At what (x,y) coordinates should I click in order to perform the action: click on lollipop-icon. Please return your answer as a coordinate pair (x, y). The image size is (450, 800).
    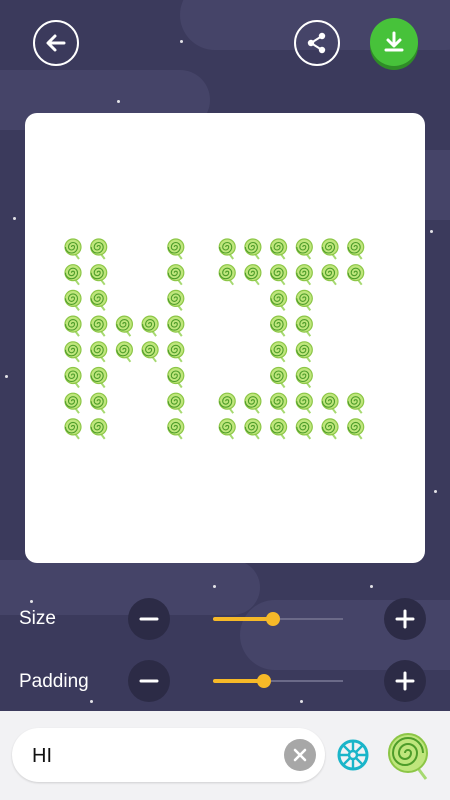
    Looking at the image, I should click on (408, 756).